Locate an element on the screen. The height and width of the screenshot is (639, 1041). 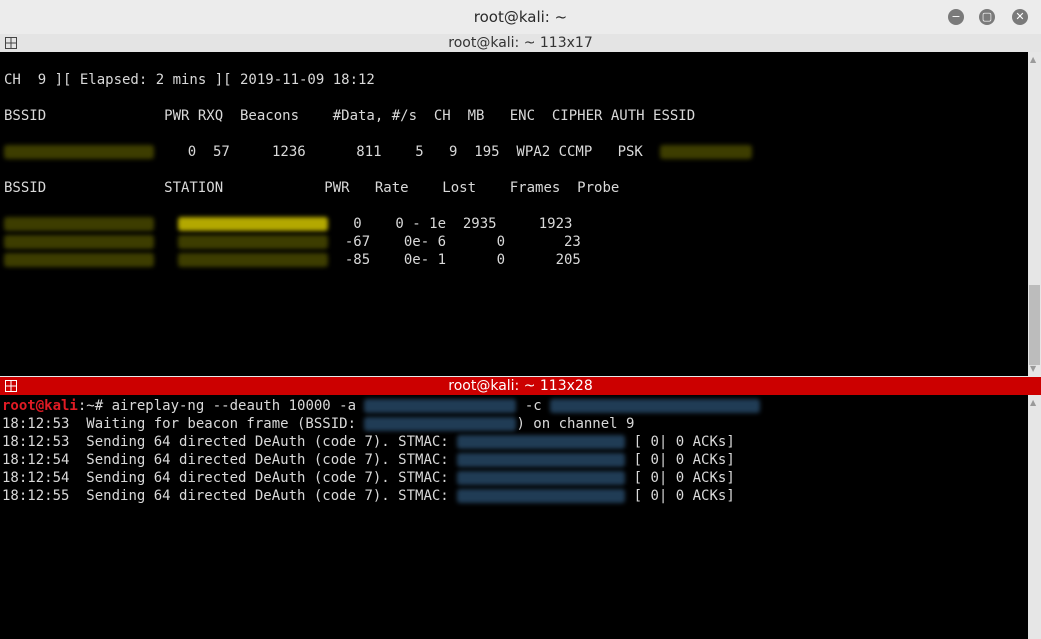
station-row: 0 0 - 1e 2935 1923 is located at coordinates (288, 224).